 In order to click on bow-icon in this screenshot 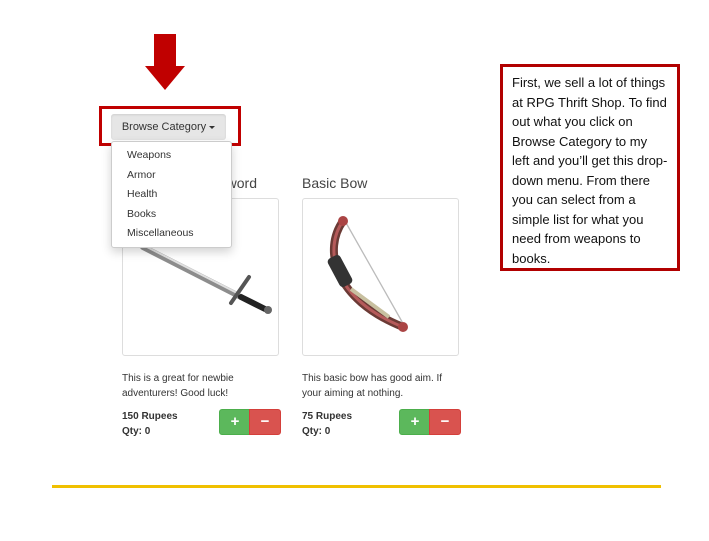, I will do `click(367, 274)`.